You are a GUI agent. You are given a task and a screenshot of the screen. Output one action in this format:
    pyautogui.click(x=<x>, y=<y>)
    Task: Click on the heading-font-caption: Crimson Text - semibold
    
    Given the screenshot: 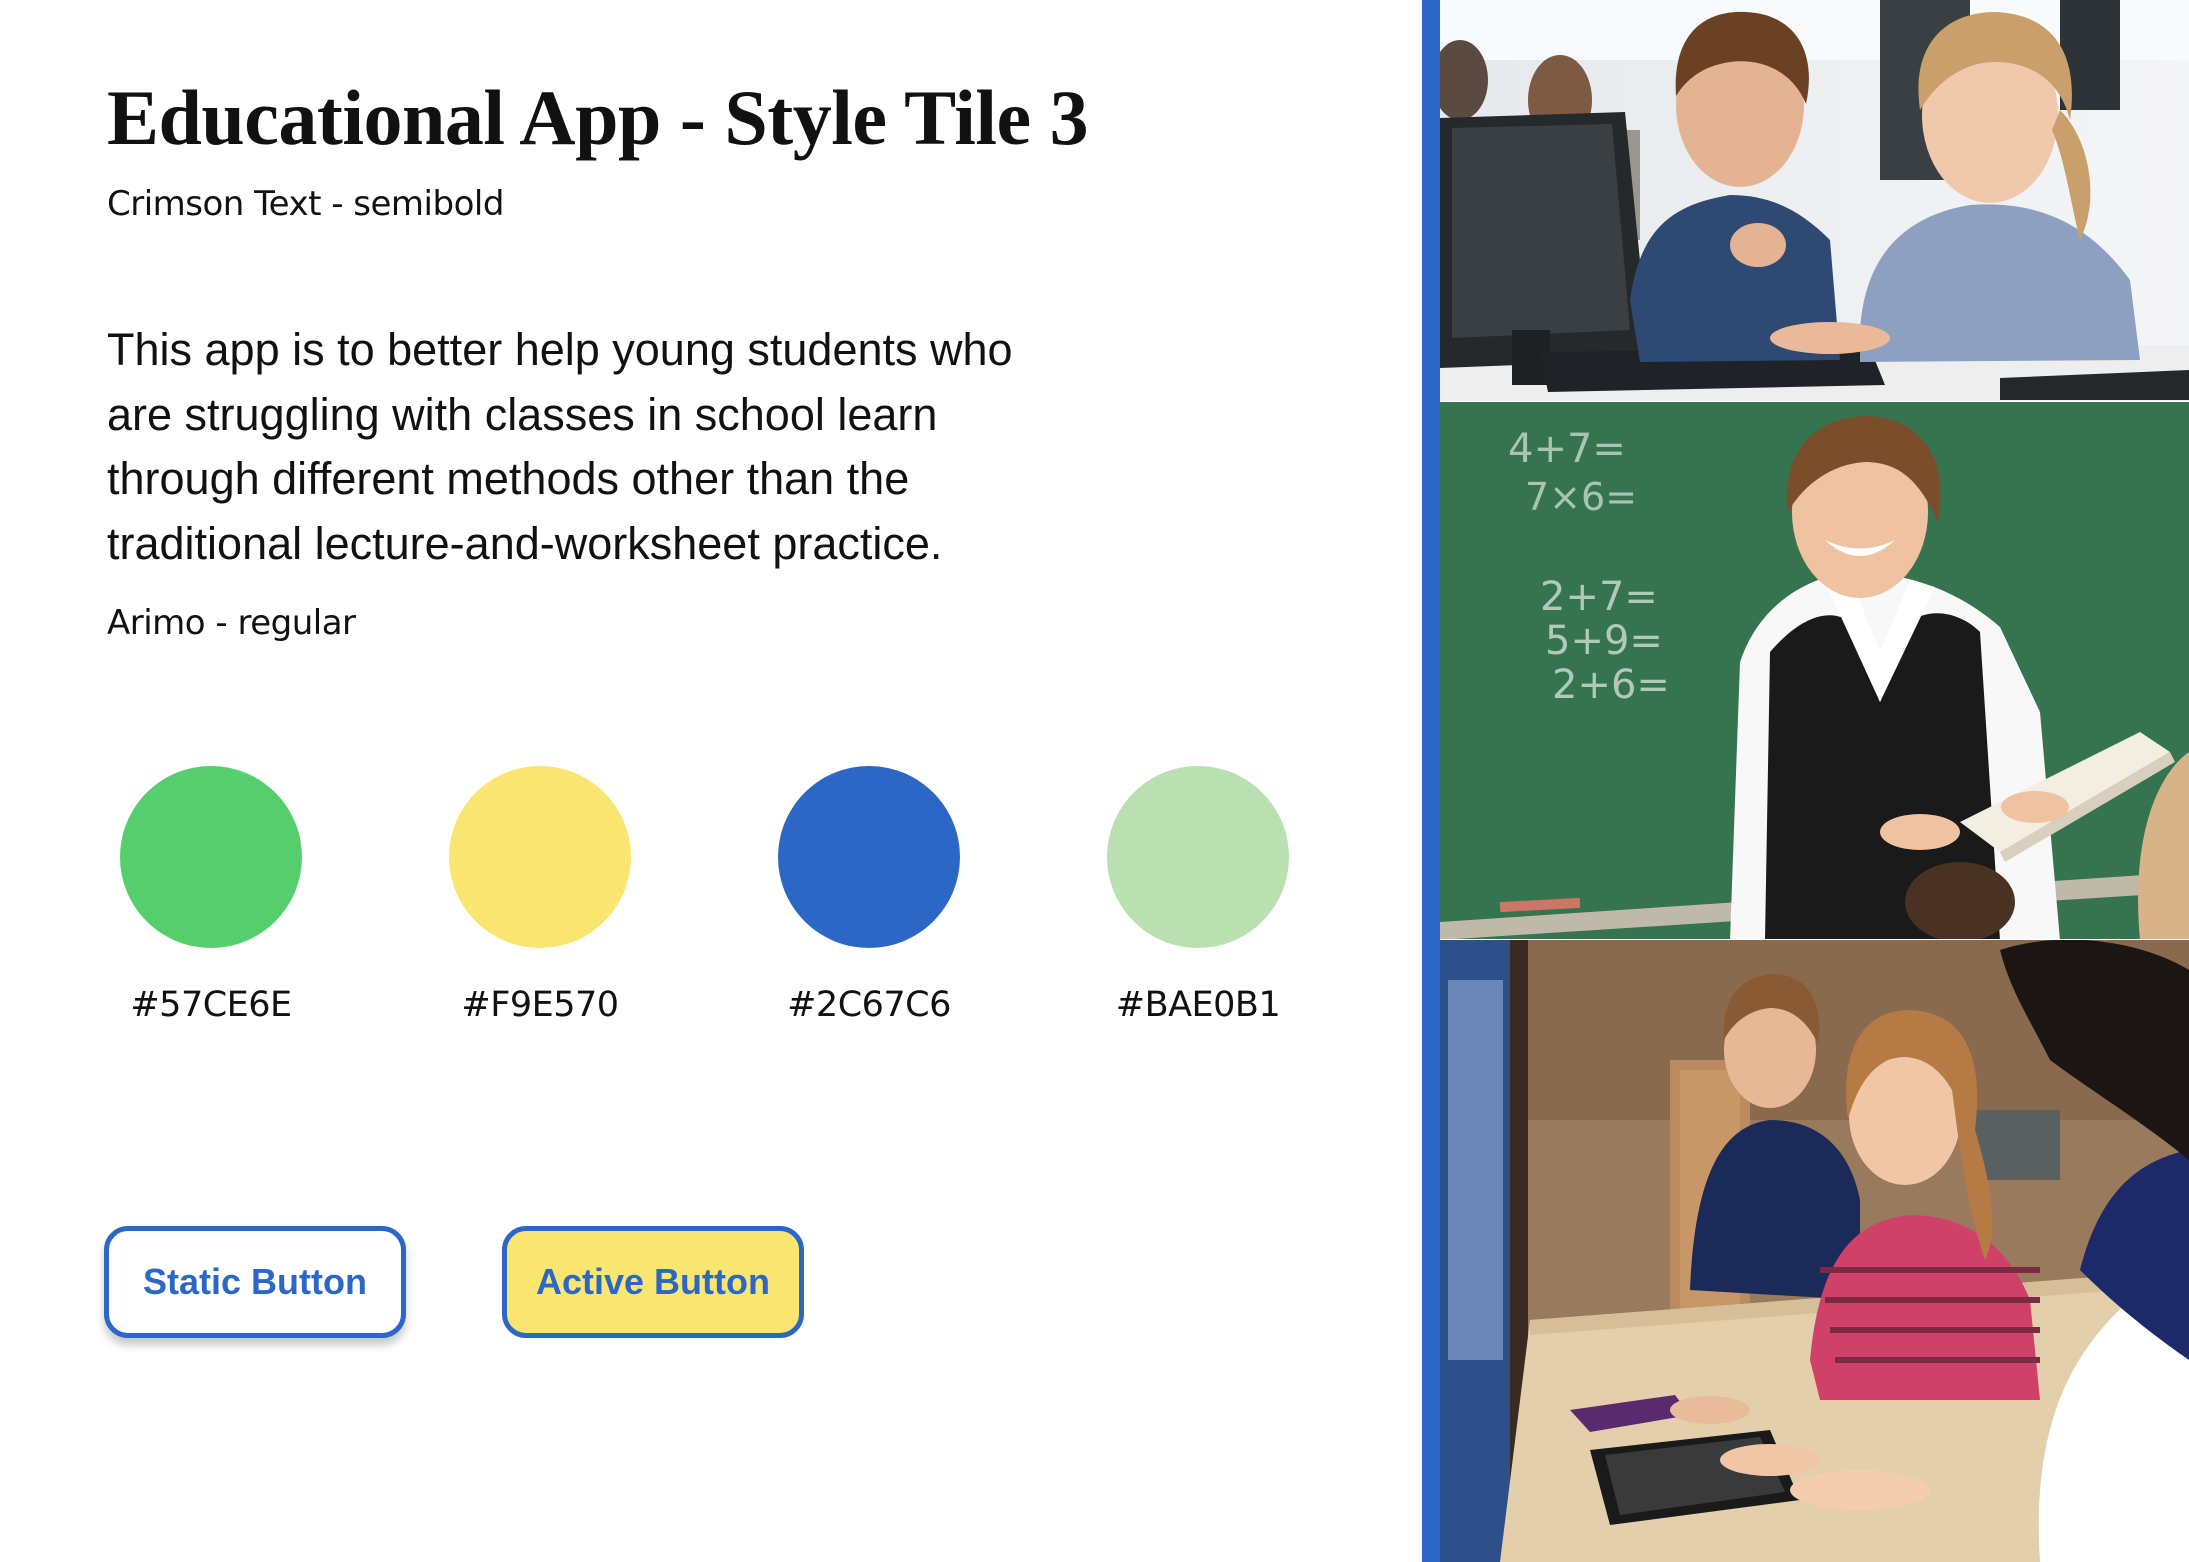 What is the action you would take?
    pyautogui.click(x=305, y=204)
    